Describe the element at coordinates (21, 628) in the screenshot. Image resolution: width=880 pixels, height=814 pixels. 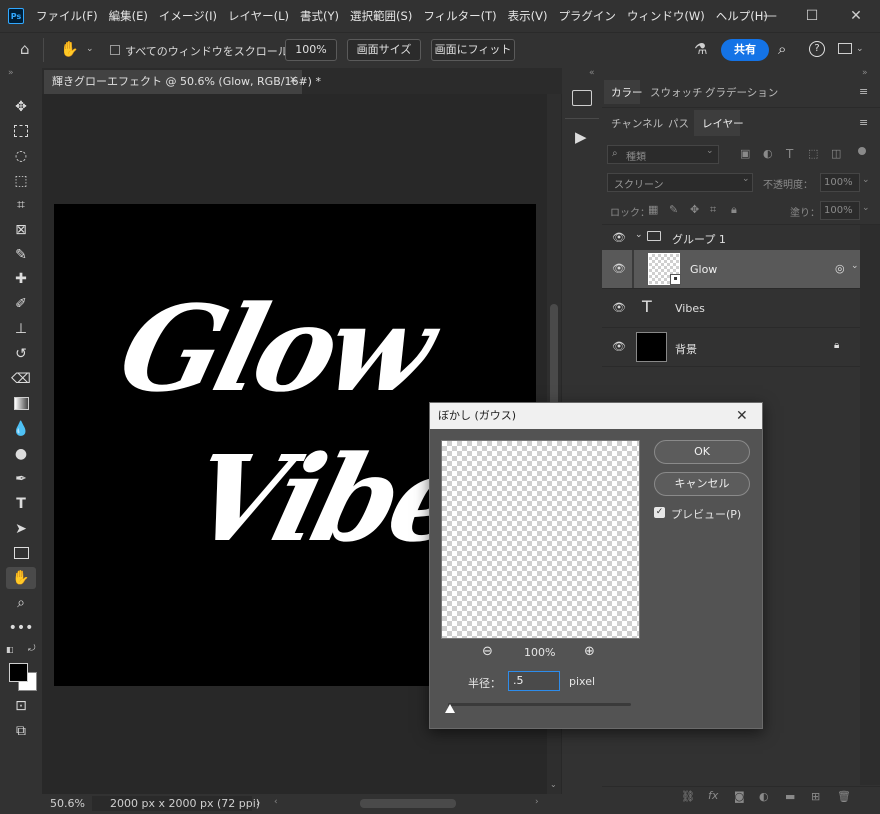
I see `more-tools-icon: •••` at that location.